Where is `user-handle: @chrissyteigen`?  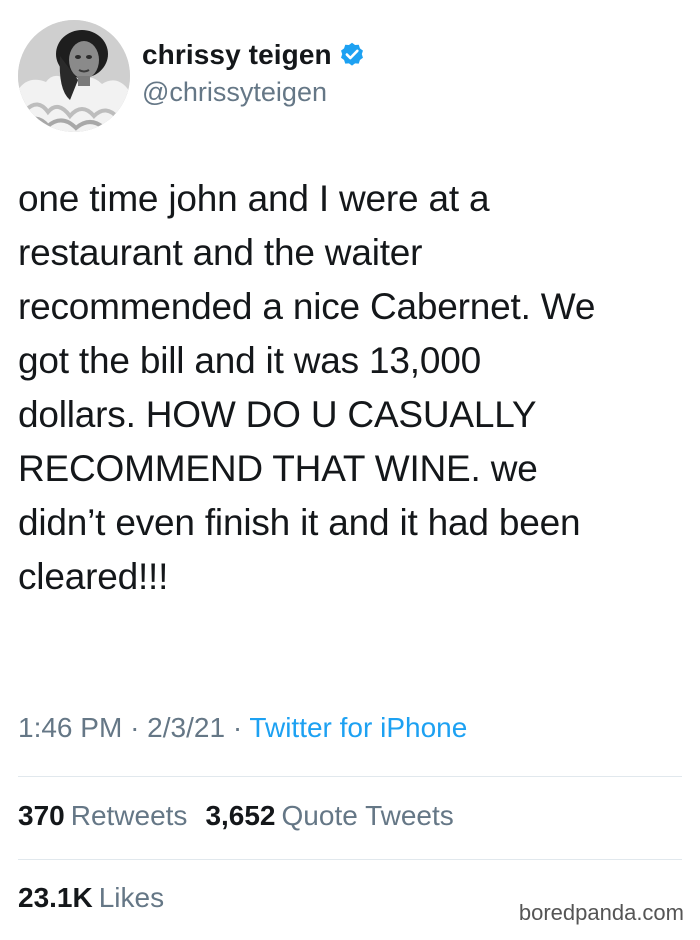 user-handle: @chrissyteigen is located at coordinates (254, 92).